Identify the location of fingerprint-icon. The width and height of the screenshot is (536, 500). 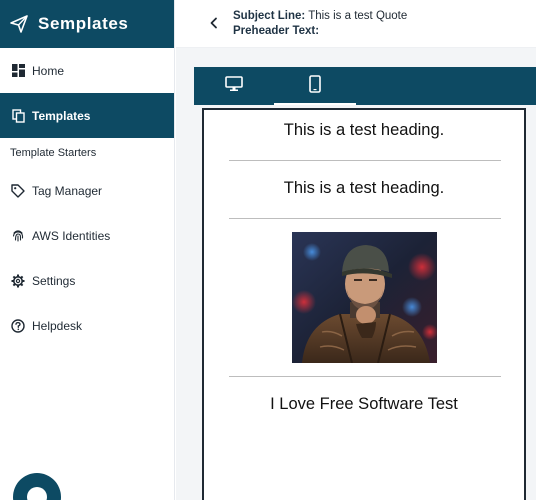
(18, 236).